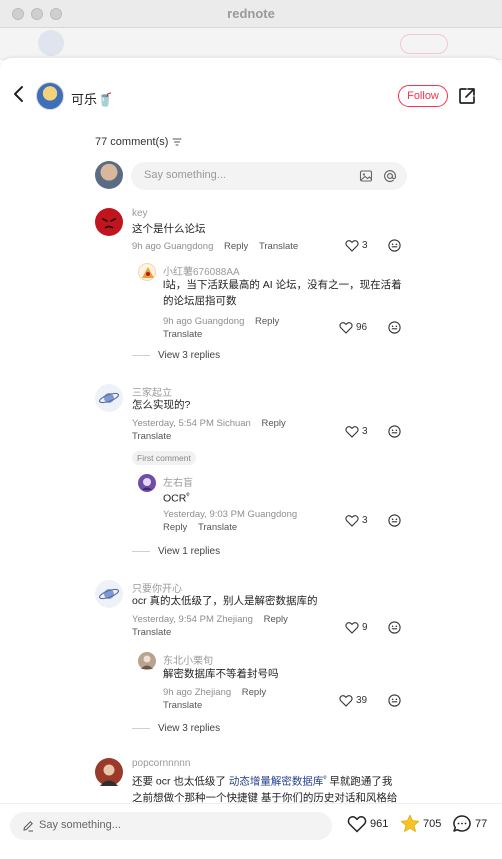 This screenshot has height=859, width=502. I want to click on comment-time: Yesterday, 5:54 PM Sichuan, so click(191, 423).